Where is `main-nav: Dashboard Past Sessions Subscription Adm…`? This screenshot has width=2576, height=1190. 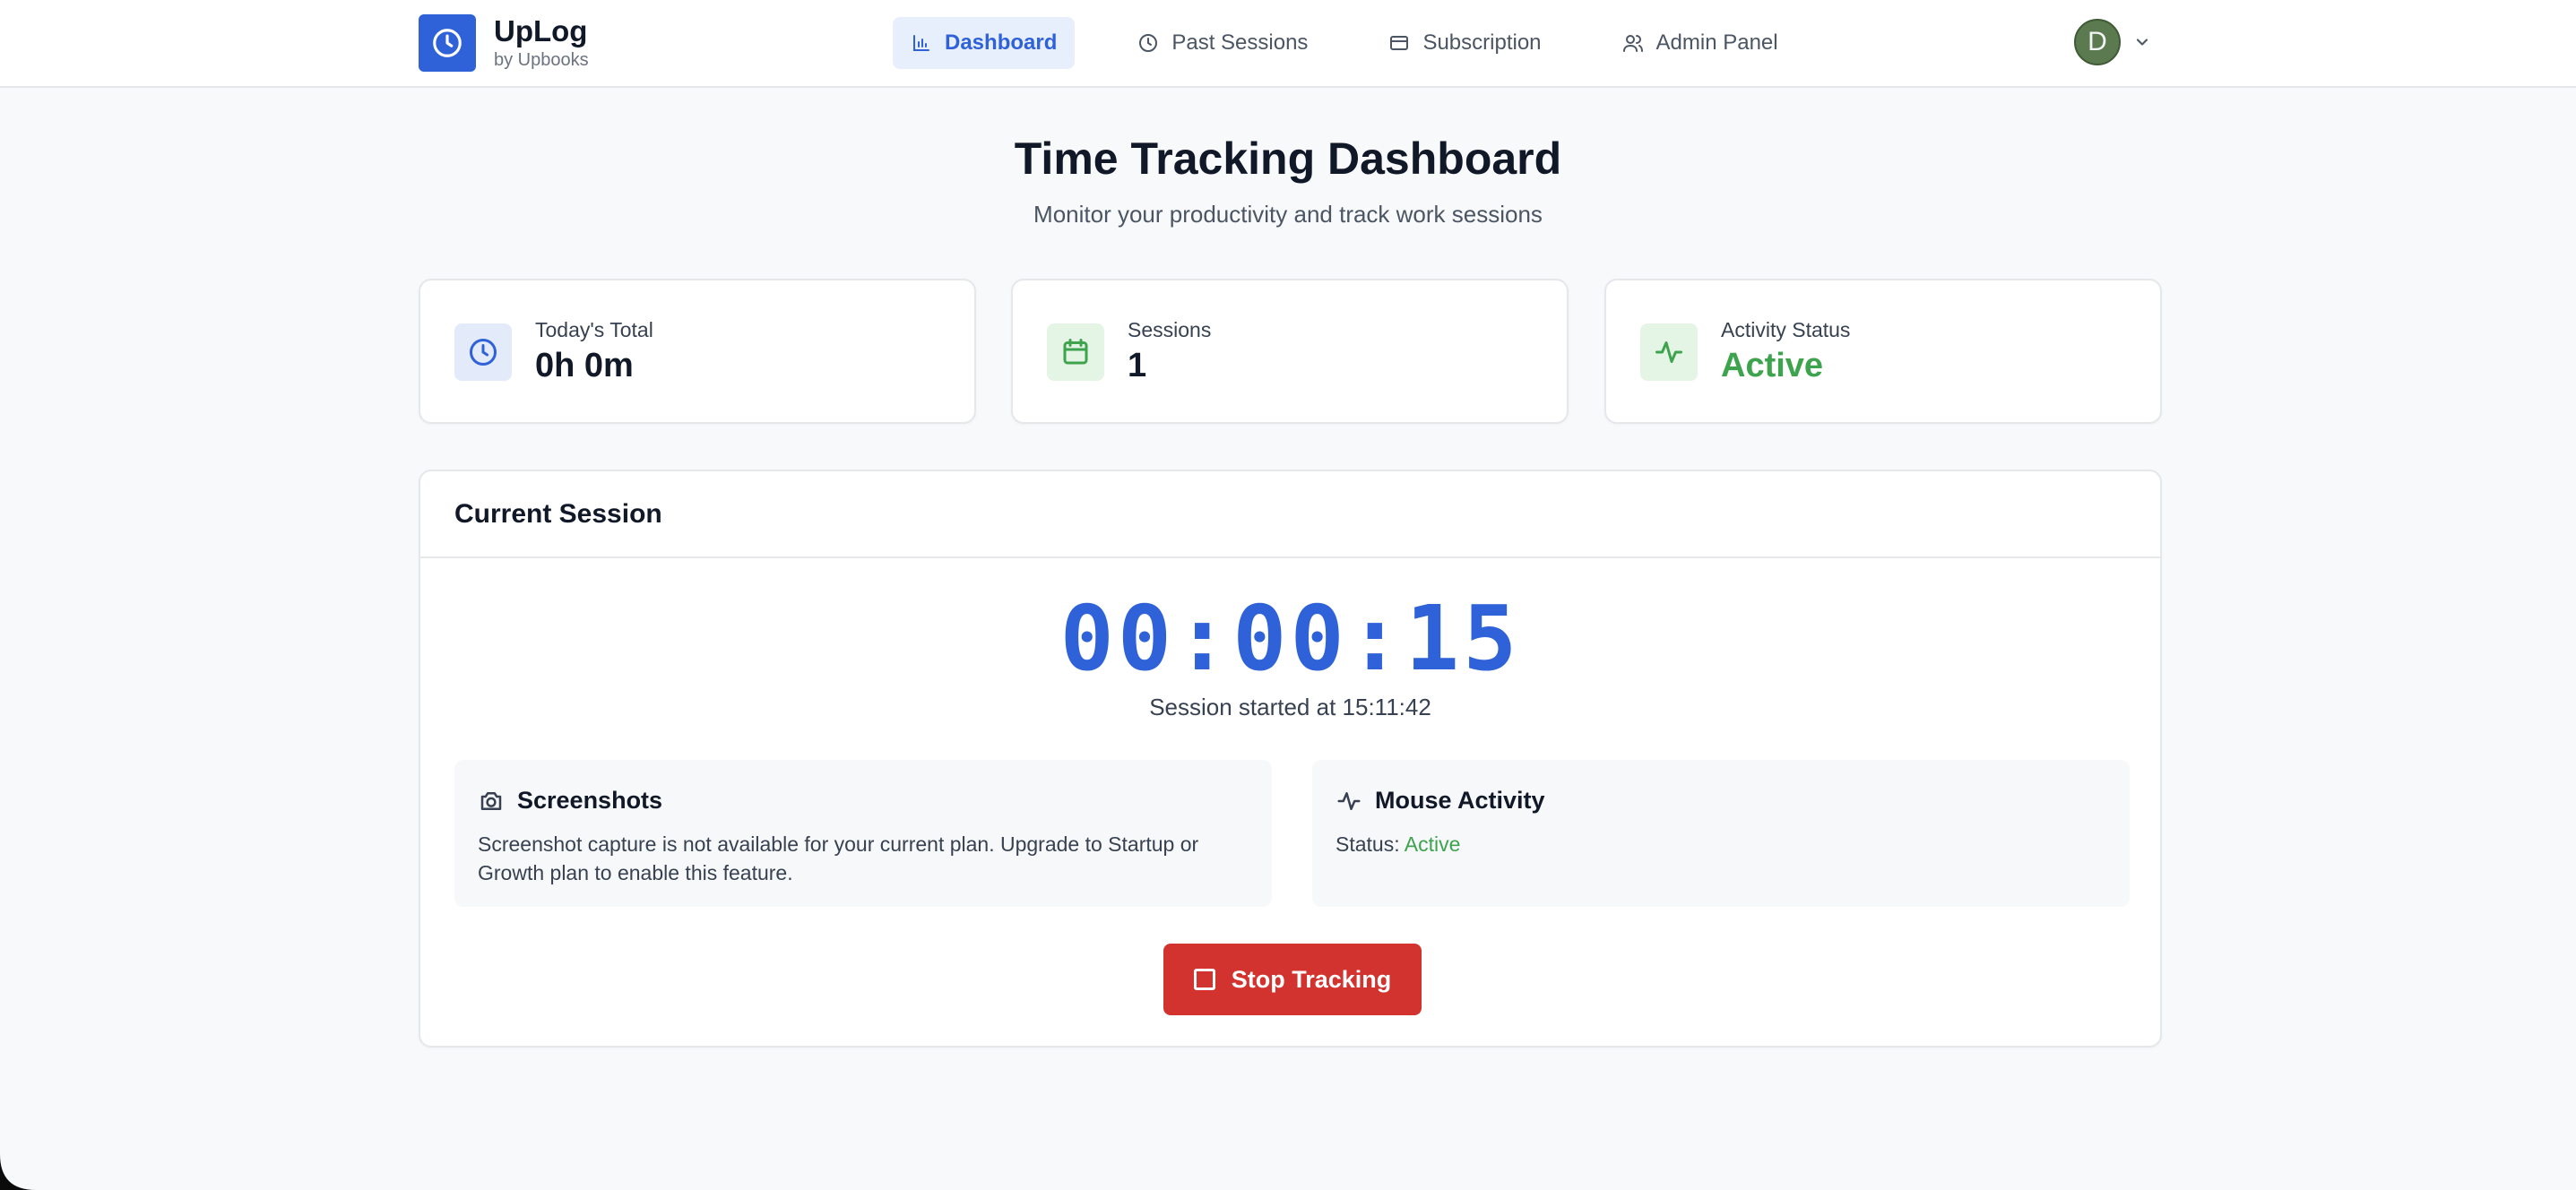
main-nav: Dashboard Past Sessions Subscription Adm… is located at coordinates (1367, 43).